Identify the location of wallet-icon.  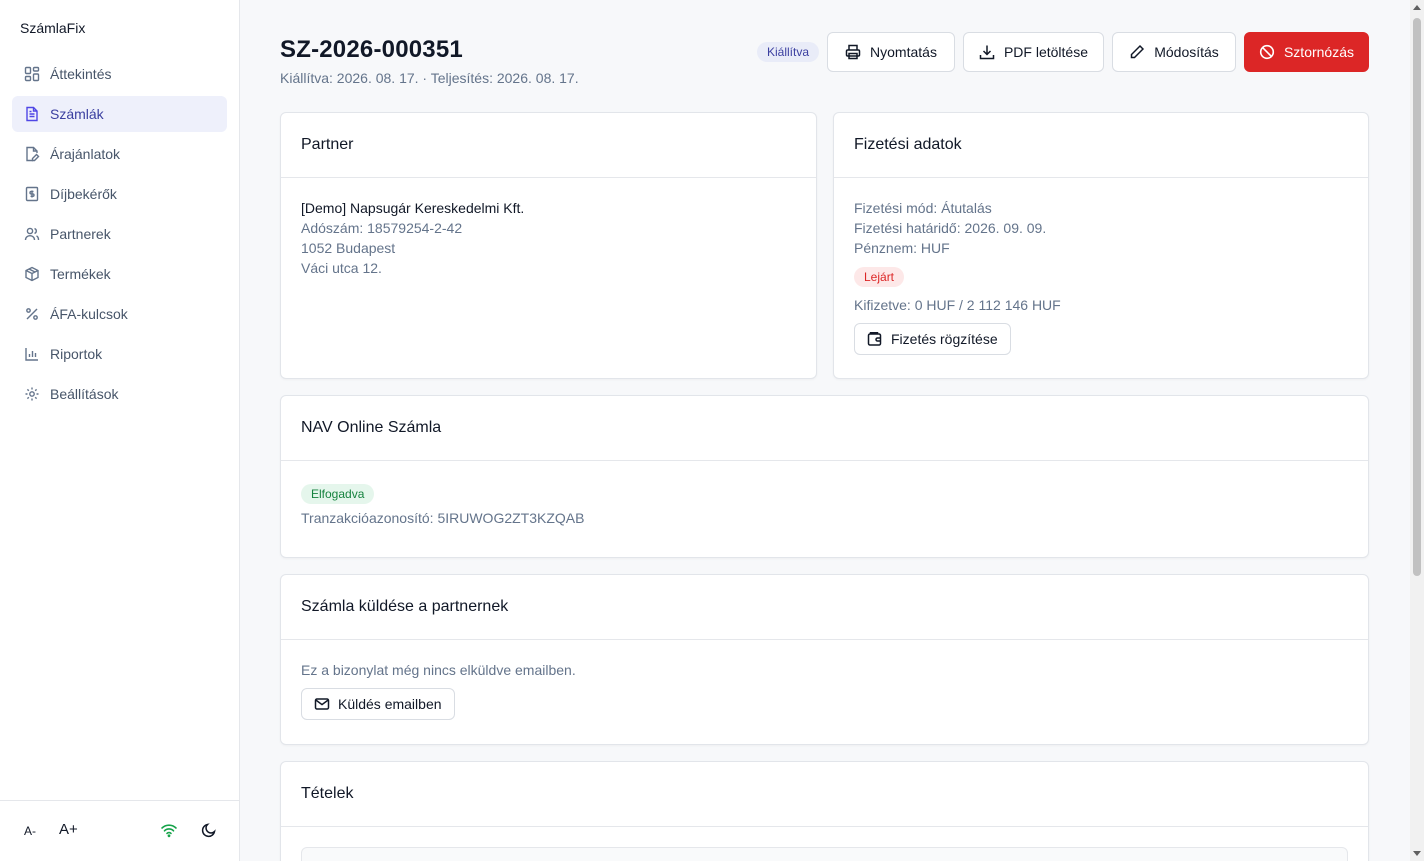
(874, 339).